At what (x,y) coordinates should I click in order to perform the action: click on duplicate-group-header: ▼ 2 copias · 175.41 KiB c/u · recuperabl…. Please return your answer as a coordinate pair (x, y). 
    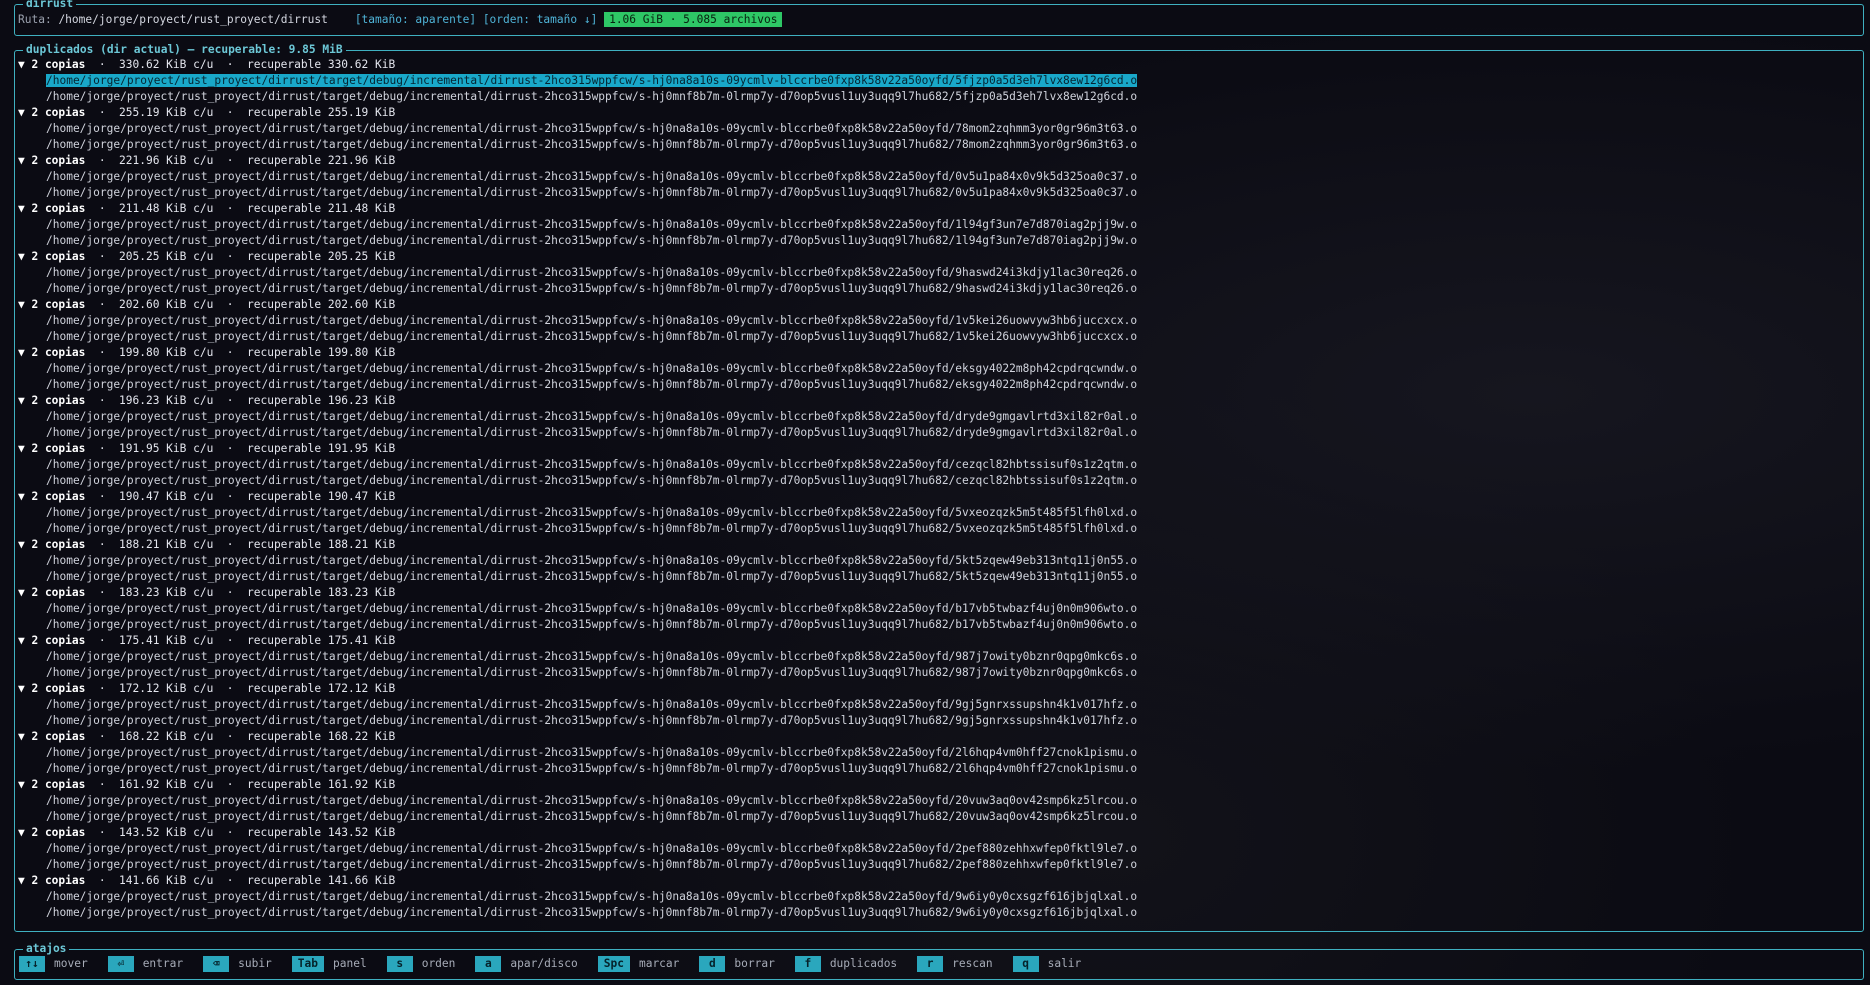
    Looking at the image, I should click on (939, 641).